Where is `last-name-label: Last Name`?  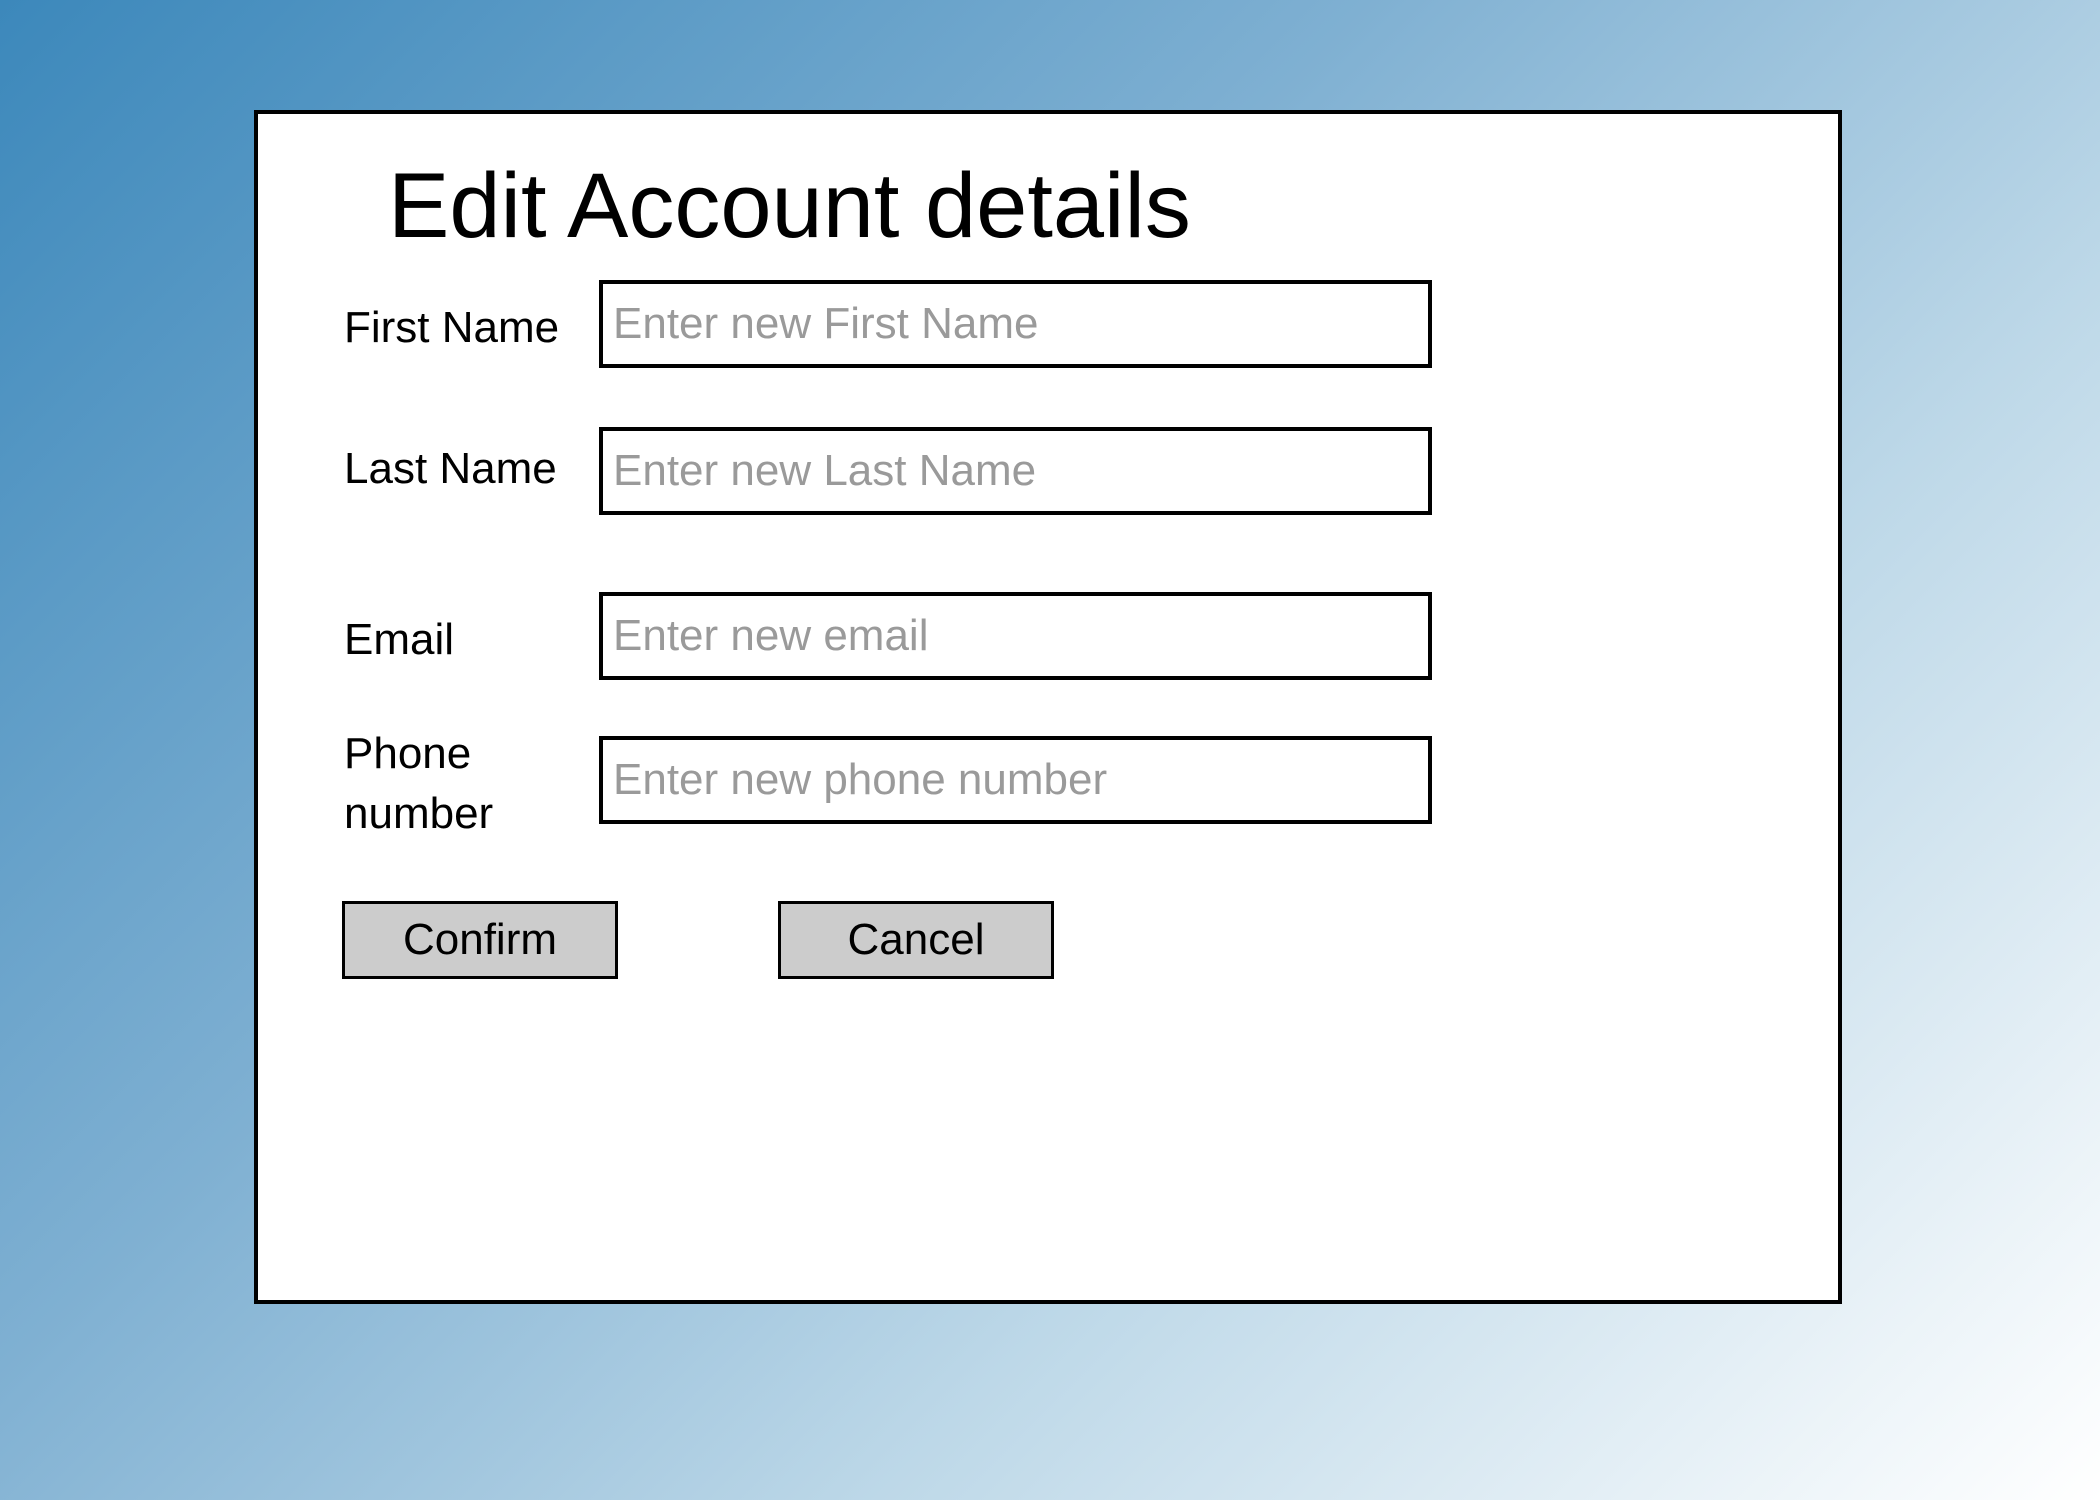
last-name-label: Last Name is located at coordinates (450, 468).